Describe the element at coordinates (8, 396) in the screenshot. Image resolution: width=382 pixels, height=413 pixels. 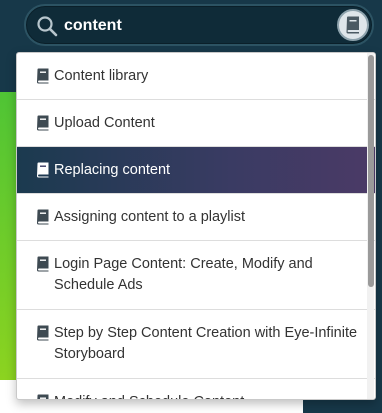
I see `page-background` at that location.